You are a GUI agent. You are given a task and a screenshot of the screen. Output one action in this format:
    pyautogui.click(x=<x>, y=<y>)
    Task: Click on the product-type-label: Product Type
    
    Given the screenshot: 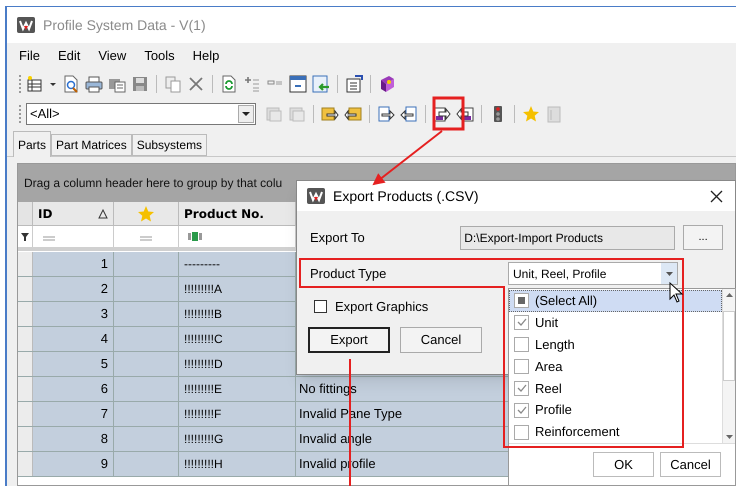 What is the action you would take?
    pyautogui.click(x=349, y=273)
    